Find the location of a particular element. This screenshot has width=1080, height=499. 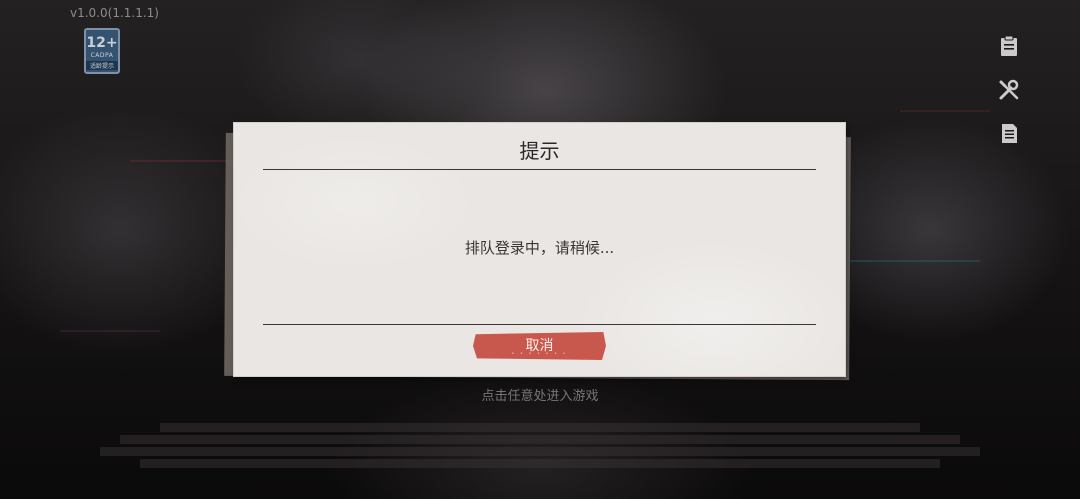

button-ornament: • • • • • • • is located at coordinates (539, 354).